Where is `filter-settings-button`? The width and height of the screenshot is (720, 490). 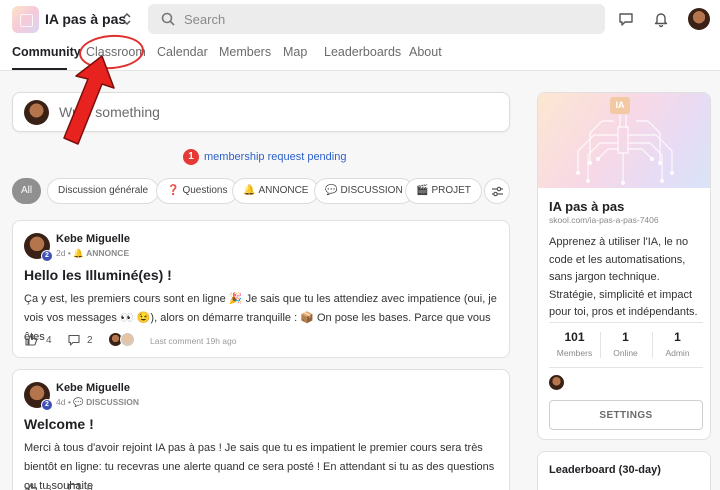
filter-settings-button is located at coordinates (497, 191).